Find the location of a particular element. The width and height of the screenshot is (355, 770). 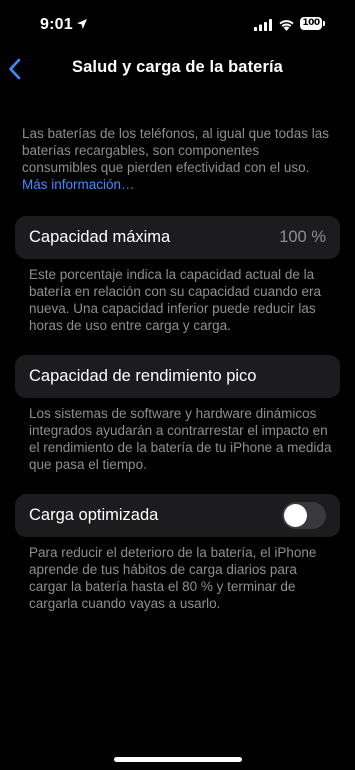

battery-percent: 100 is located at coordinates (311, 23).